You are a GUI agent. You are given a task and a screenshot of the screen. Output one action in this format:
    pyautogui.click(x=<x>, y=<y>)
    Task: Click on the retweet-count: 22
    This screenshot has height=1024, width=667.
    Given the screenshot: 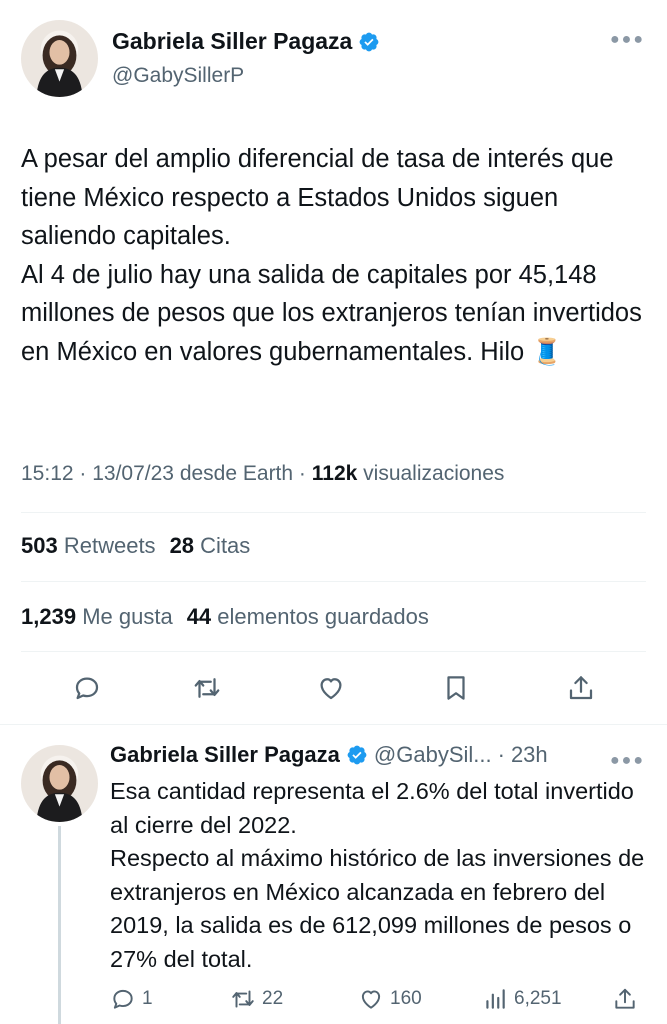 What is the action you would take?
    pyautogui.click(x=273, y=998)
    